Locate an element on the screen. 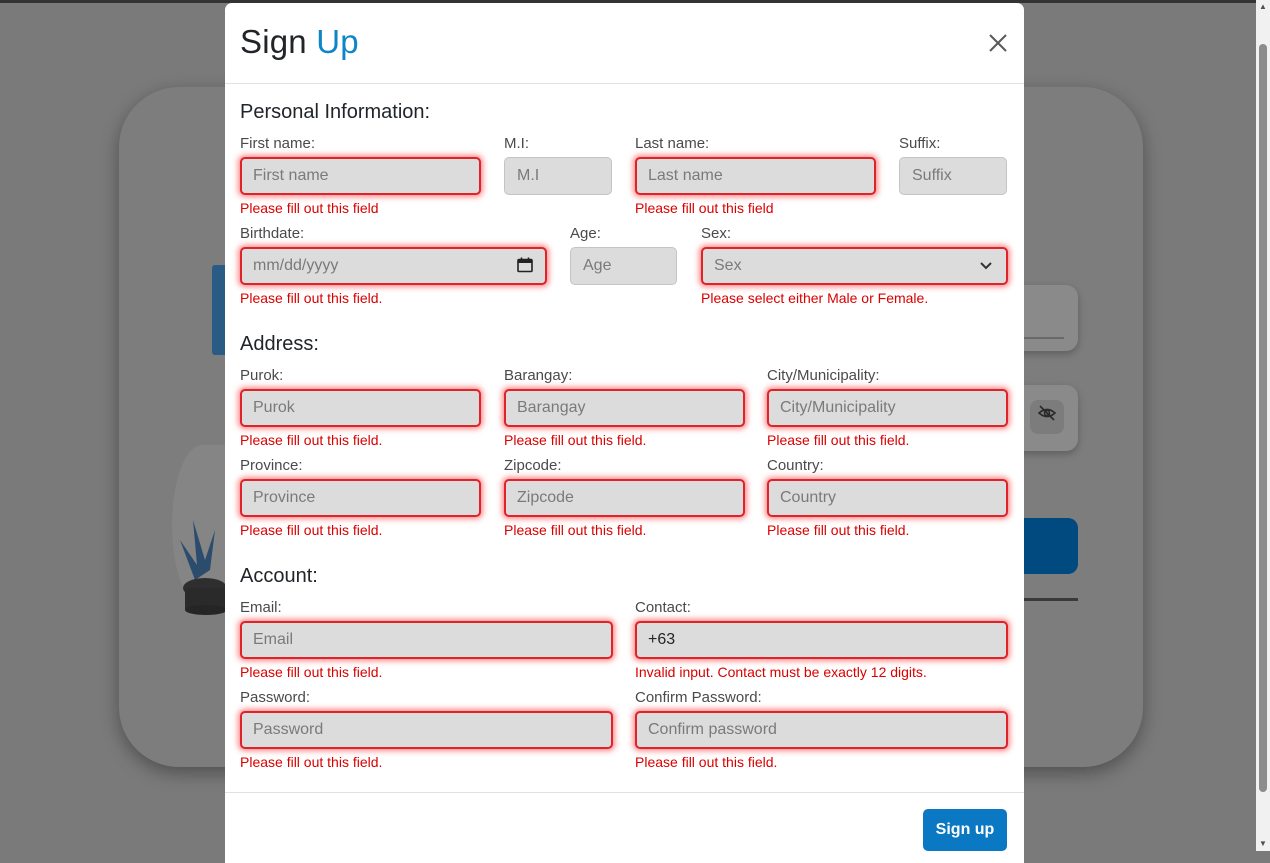  age-group: Age is located at coordinates (623, 255).